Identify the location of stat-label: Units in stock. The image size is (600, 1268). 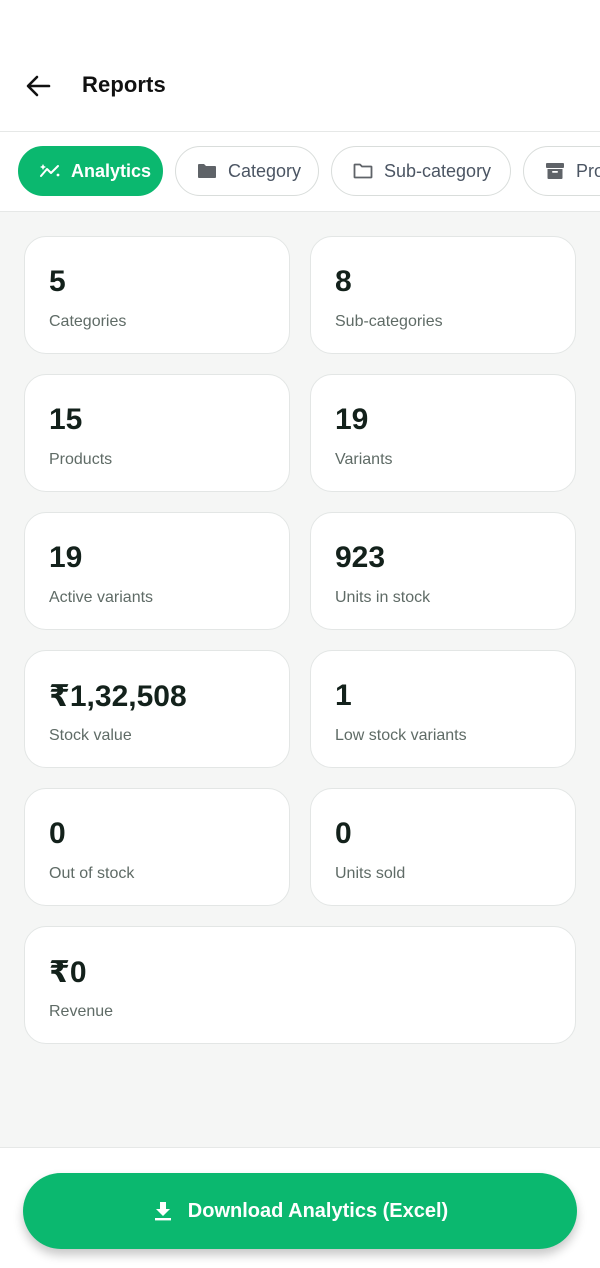
(383, 597).